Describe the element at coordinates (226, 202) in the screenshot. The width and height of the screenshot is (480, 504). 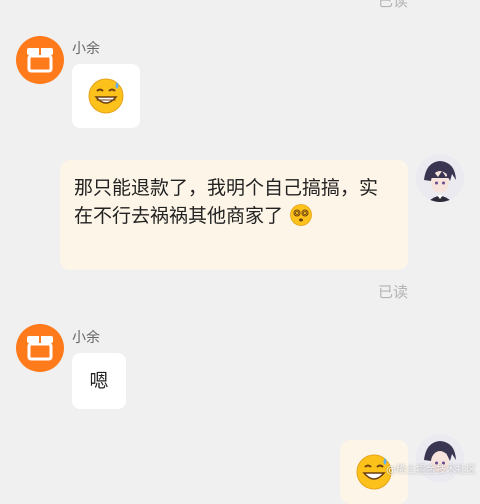
I see `message-text-content: 那只能退款了，我明个自己搞搞，实在不行去祸祸其他商家了` at that location.